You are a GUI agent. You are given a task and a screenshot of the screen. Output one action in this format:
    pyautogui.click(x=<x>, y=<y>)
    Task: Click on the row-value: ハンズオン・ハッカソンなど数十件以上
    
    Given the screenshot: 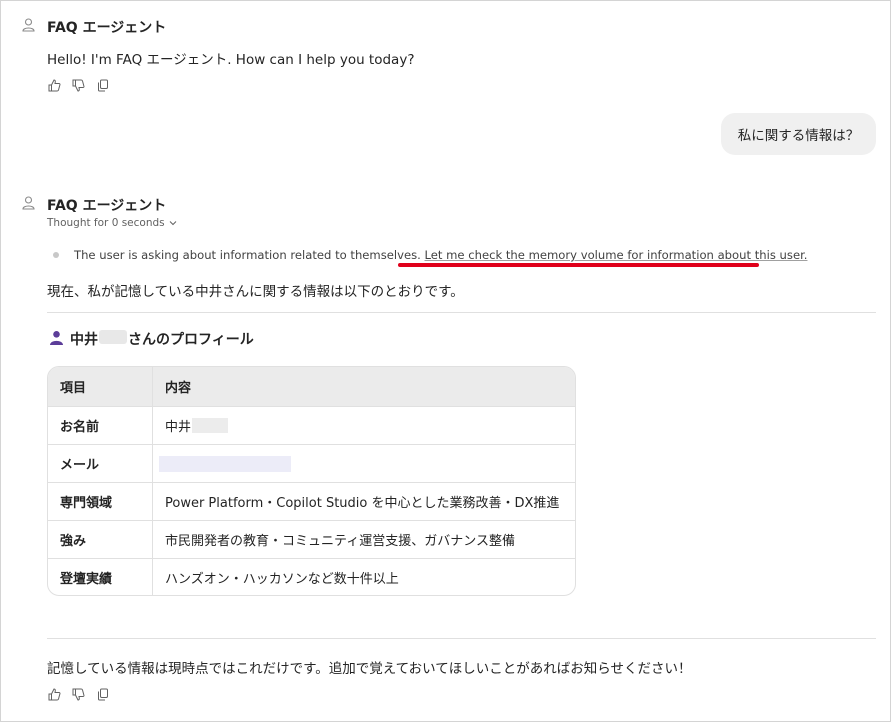 What is the action you would take?
    pyautogui.click(x=282, y=579)
    